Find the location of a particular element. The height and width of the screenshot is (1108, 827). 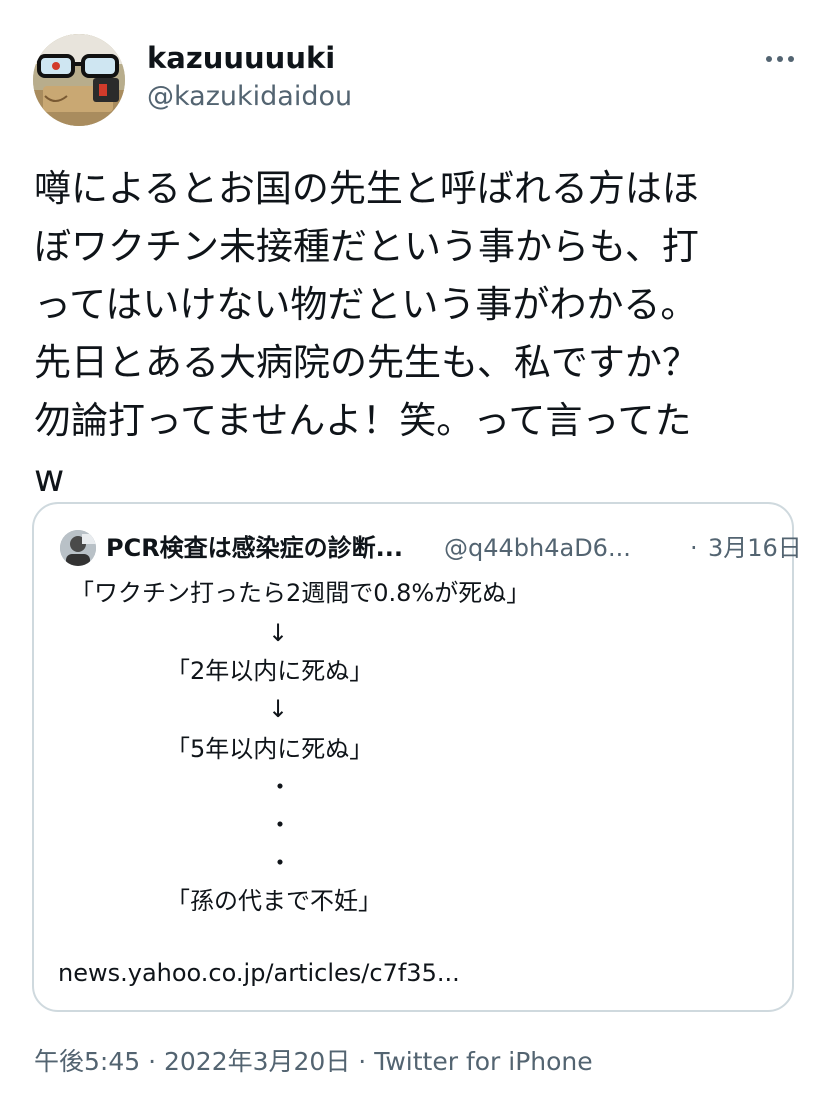

quote-line: 「孫の代まで不妊」 is located at coordinates (274, 901).